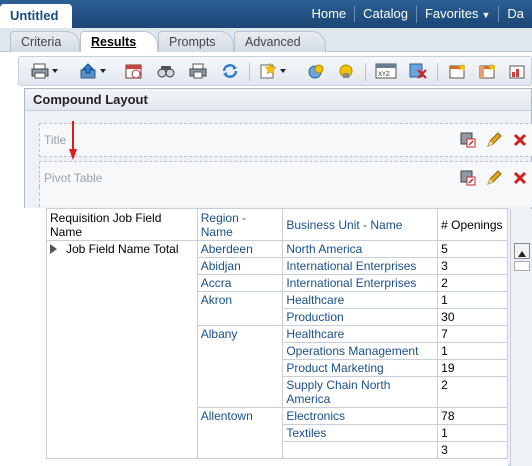 The width and height of the screenshot is (532, 466). I want to click on business-unit-cell: Electronics, so click(360, 416).